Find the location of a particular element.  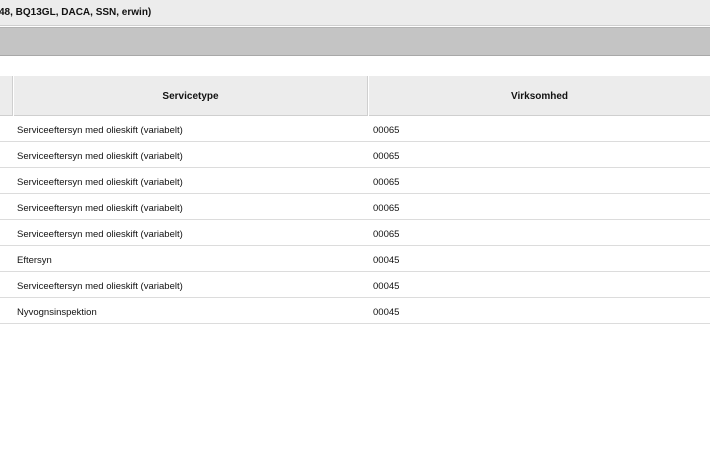

column-header-servicetype: Servicetype is located at coordinates (190, 96).